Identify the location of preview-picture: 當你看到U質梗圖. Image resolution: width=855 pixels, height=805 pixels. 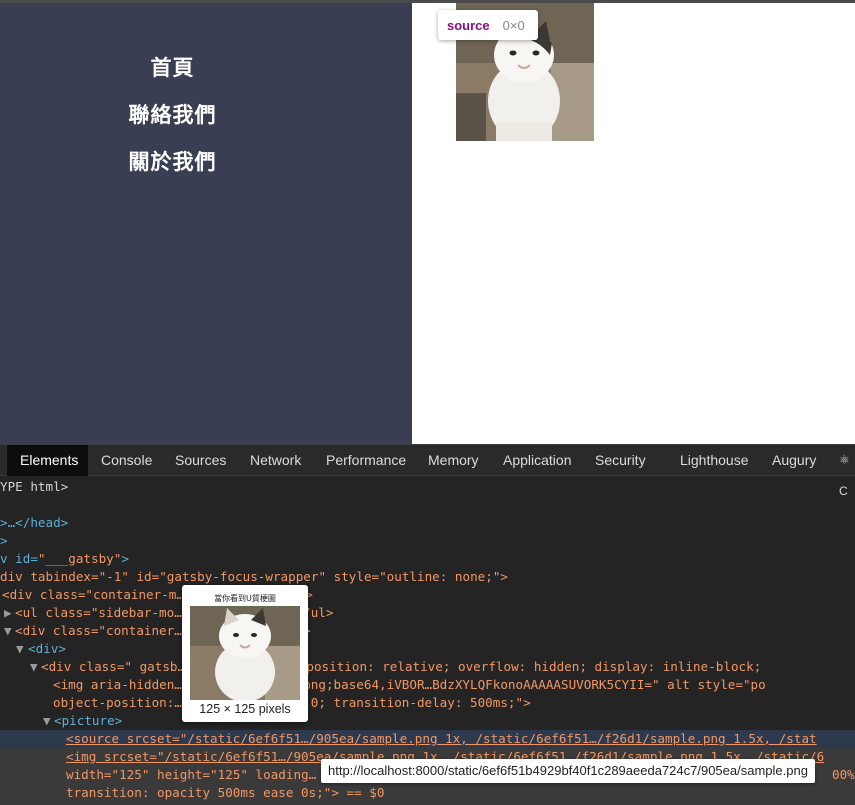
(245, 645).